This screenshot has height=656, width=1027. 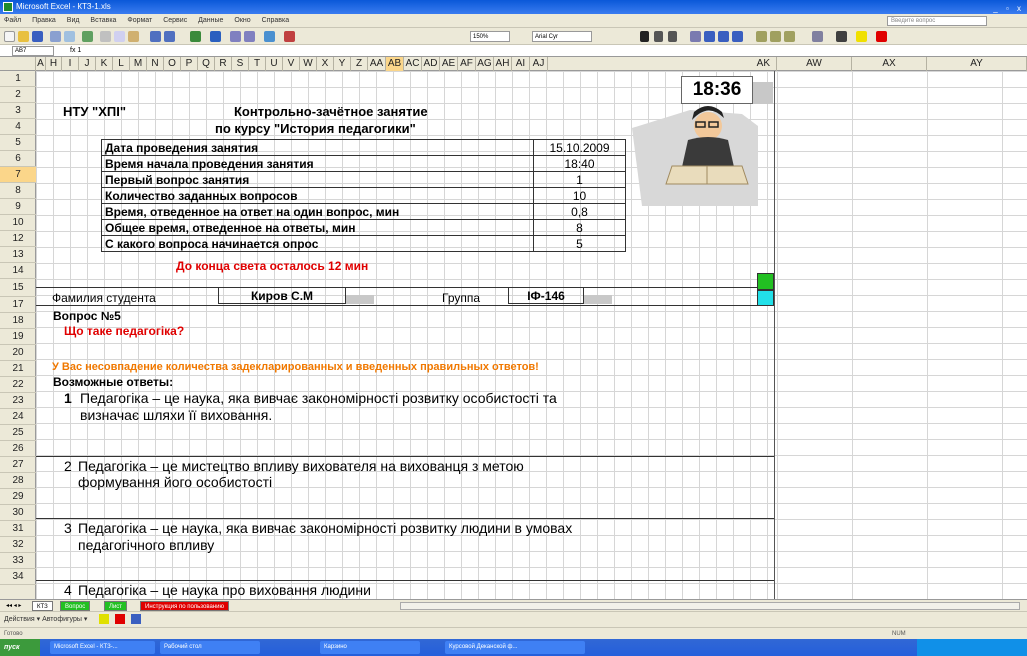 What do you see at coordinates (546, 295) in the screenshot?
I see `group-field: ІФ-146` at bounding box center [546, 295].